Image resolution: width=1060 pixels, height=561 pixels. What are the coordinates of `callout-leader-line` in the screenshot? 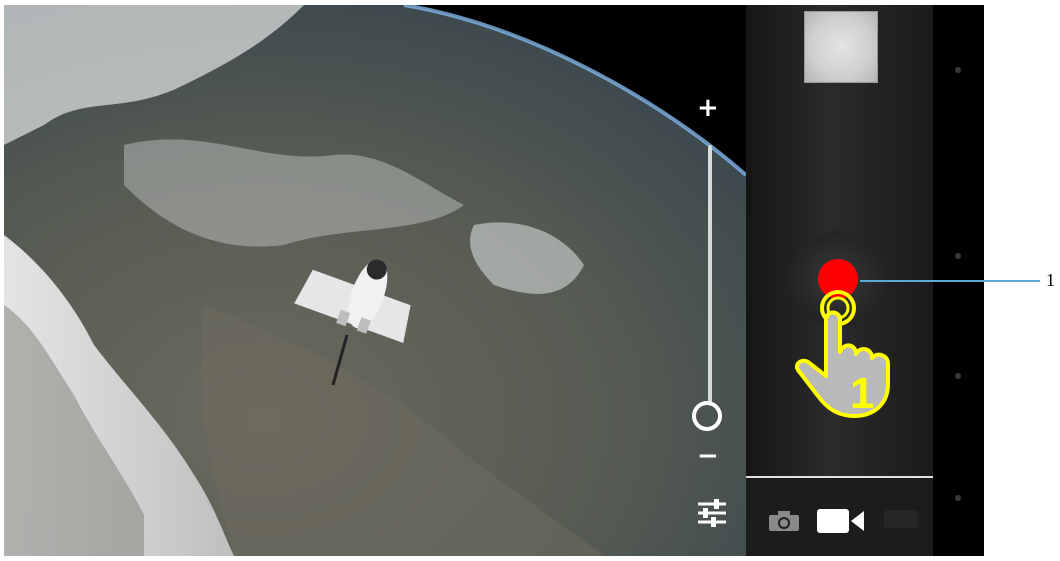 It's located at (950, 281).